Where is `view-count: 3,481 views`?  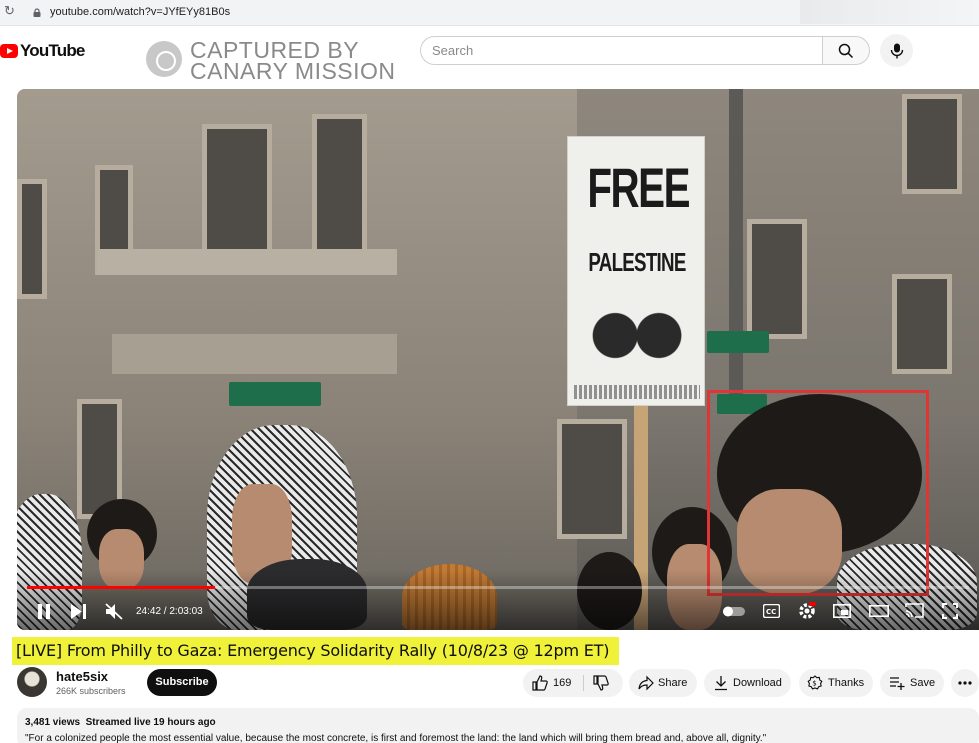 view-count: 3,481 views is located at coordinates (53, 722).